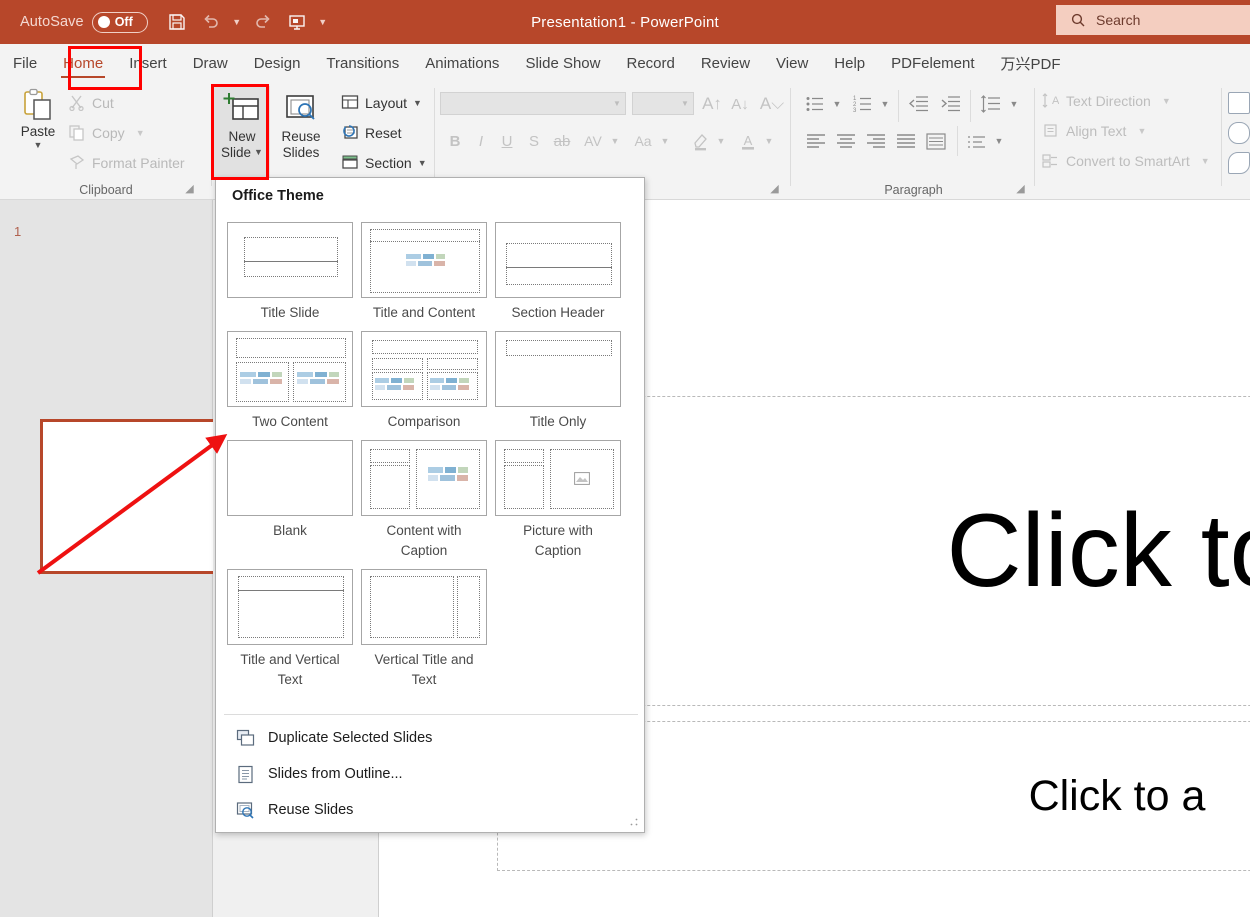 The width and height of the screenshot is (1250, 917). Describe the element at coordinates (740, 104) in the screenshot. I see `shrink-font-icon: A↓` at that location.